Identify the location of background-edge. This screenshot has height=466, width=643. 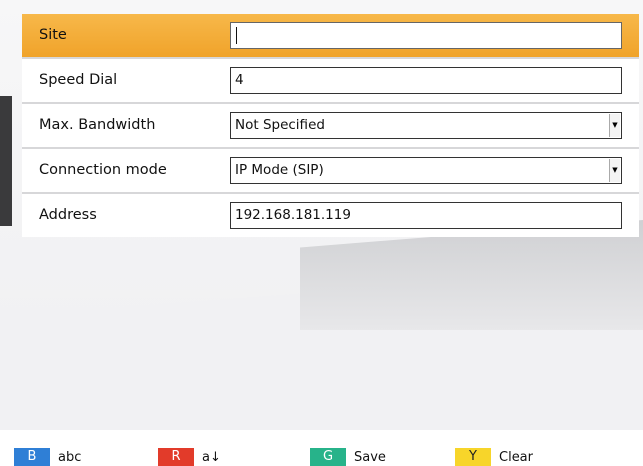
(6, 161).